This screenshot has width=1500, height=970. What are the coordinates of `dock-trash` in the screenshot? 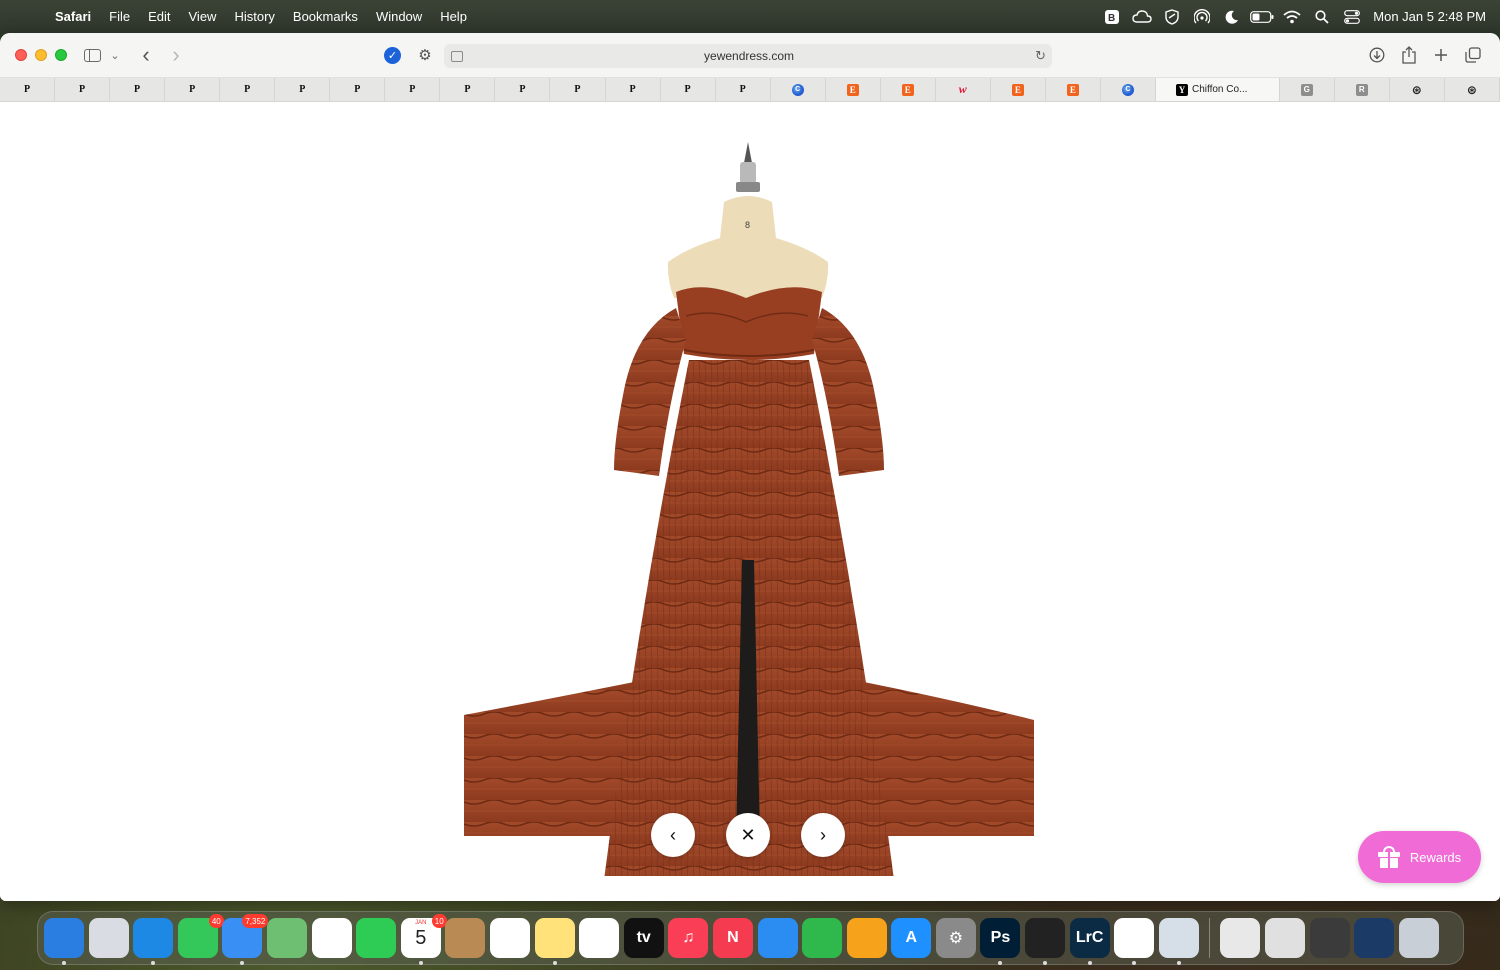 It's located at (1418, 938).